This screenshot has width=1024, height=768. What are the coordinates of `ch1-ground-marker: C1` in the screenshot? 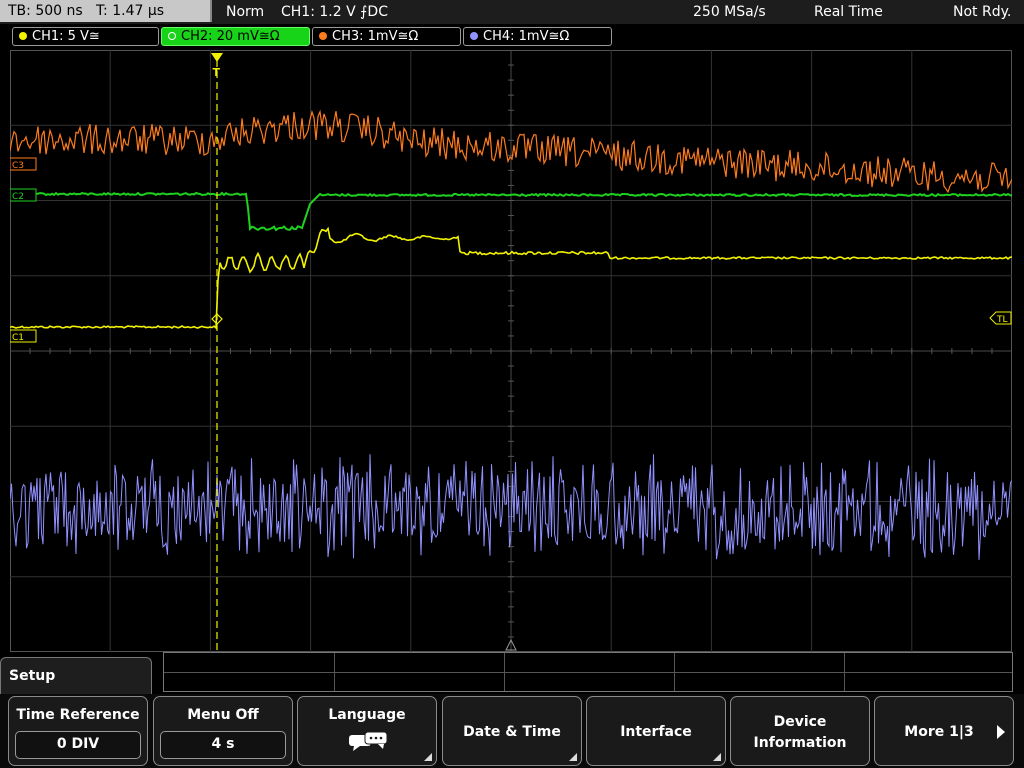 It's located at (23, 336).